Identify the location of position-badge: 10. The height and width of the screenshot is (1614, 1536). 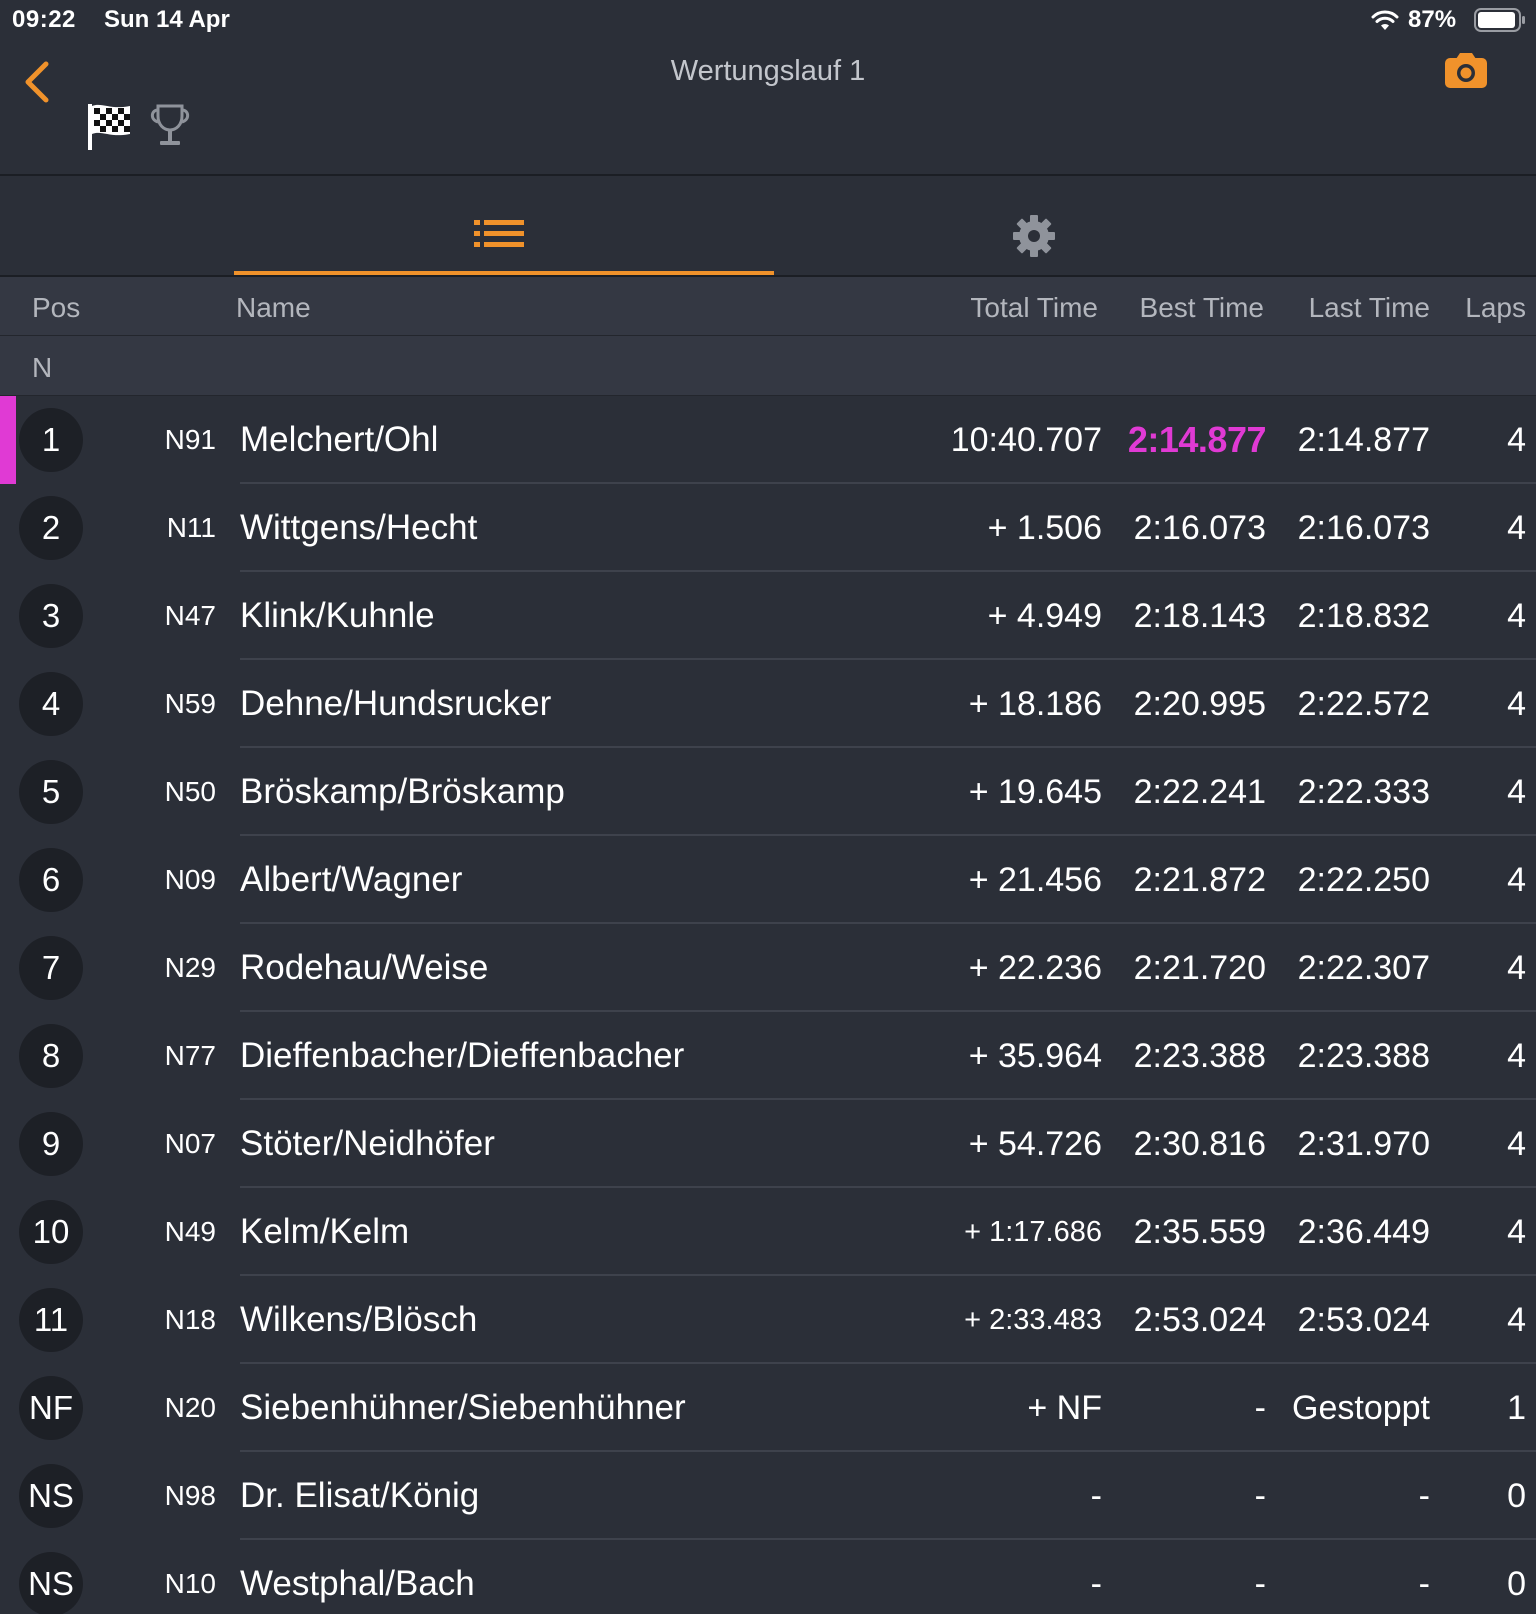
(51, 1232).